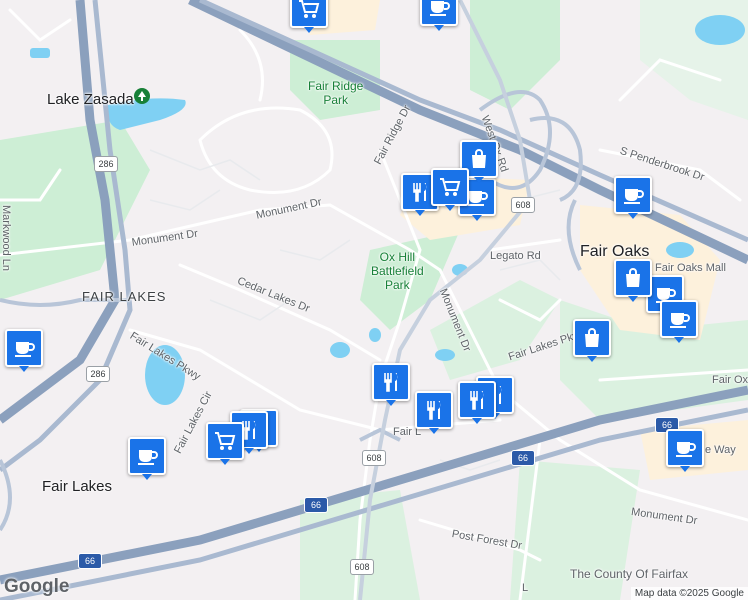  What do you see at coordinates (142, 96) in the screenshot?
I see `park-tree-icon` at bounding box center [142, 96].